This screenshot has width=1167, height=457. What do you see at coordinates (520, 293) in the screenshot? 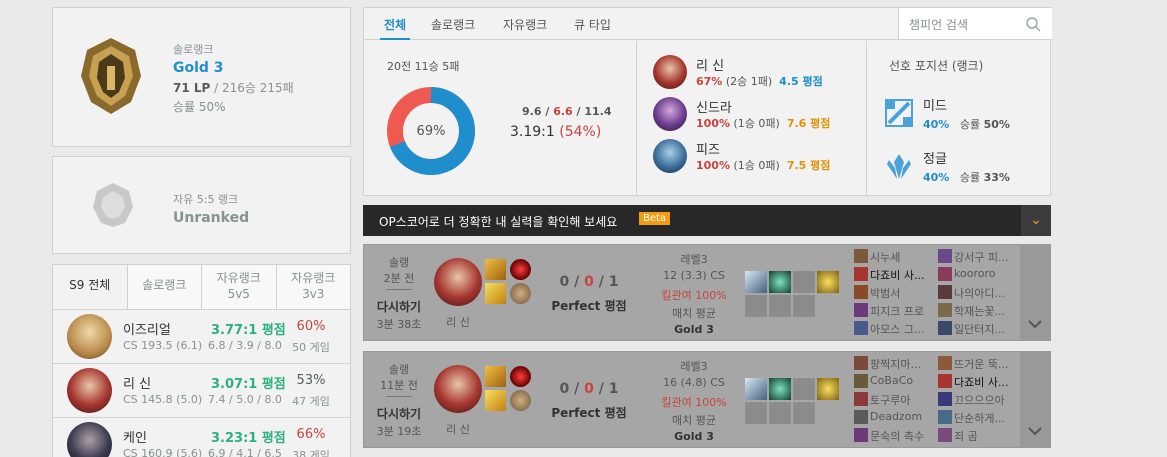
I see `secondary-rune-icon` at bounding box center [520, 293].